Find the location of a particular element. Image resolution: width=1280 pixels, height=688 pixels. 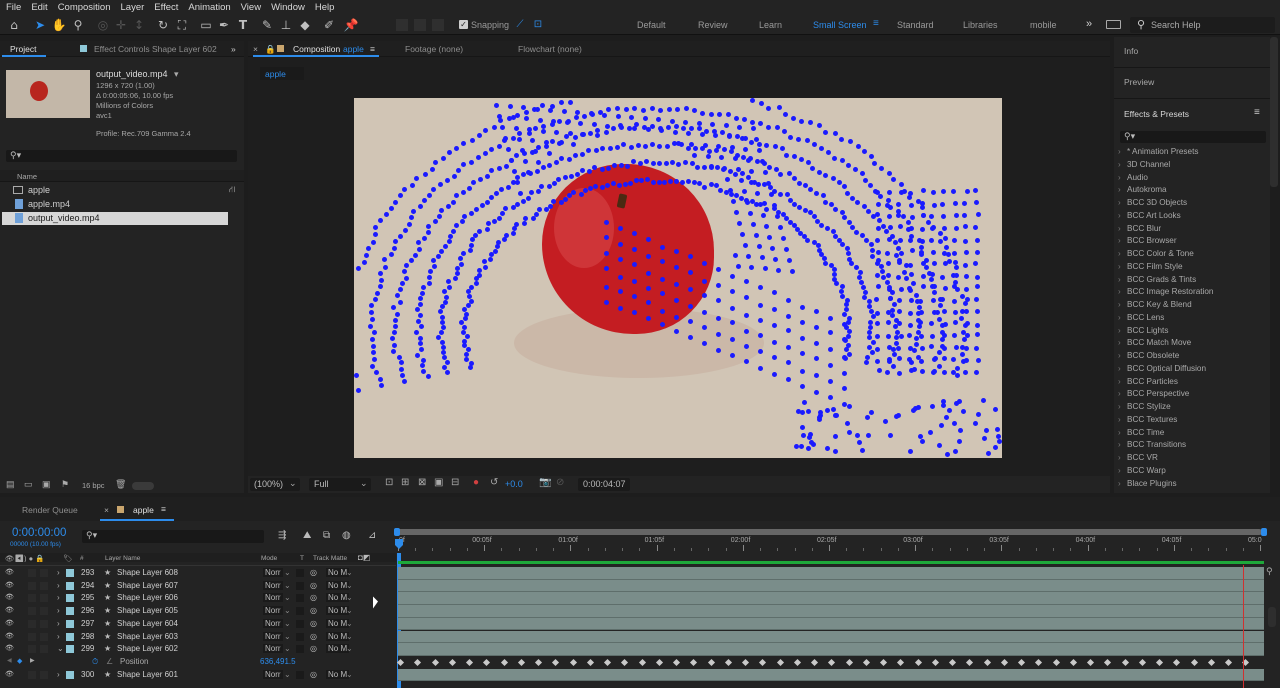

selection-tool-icon: ➤ is located at coordinates (40, 25).